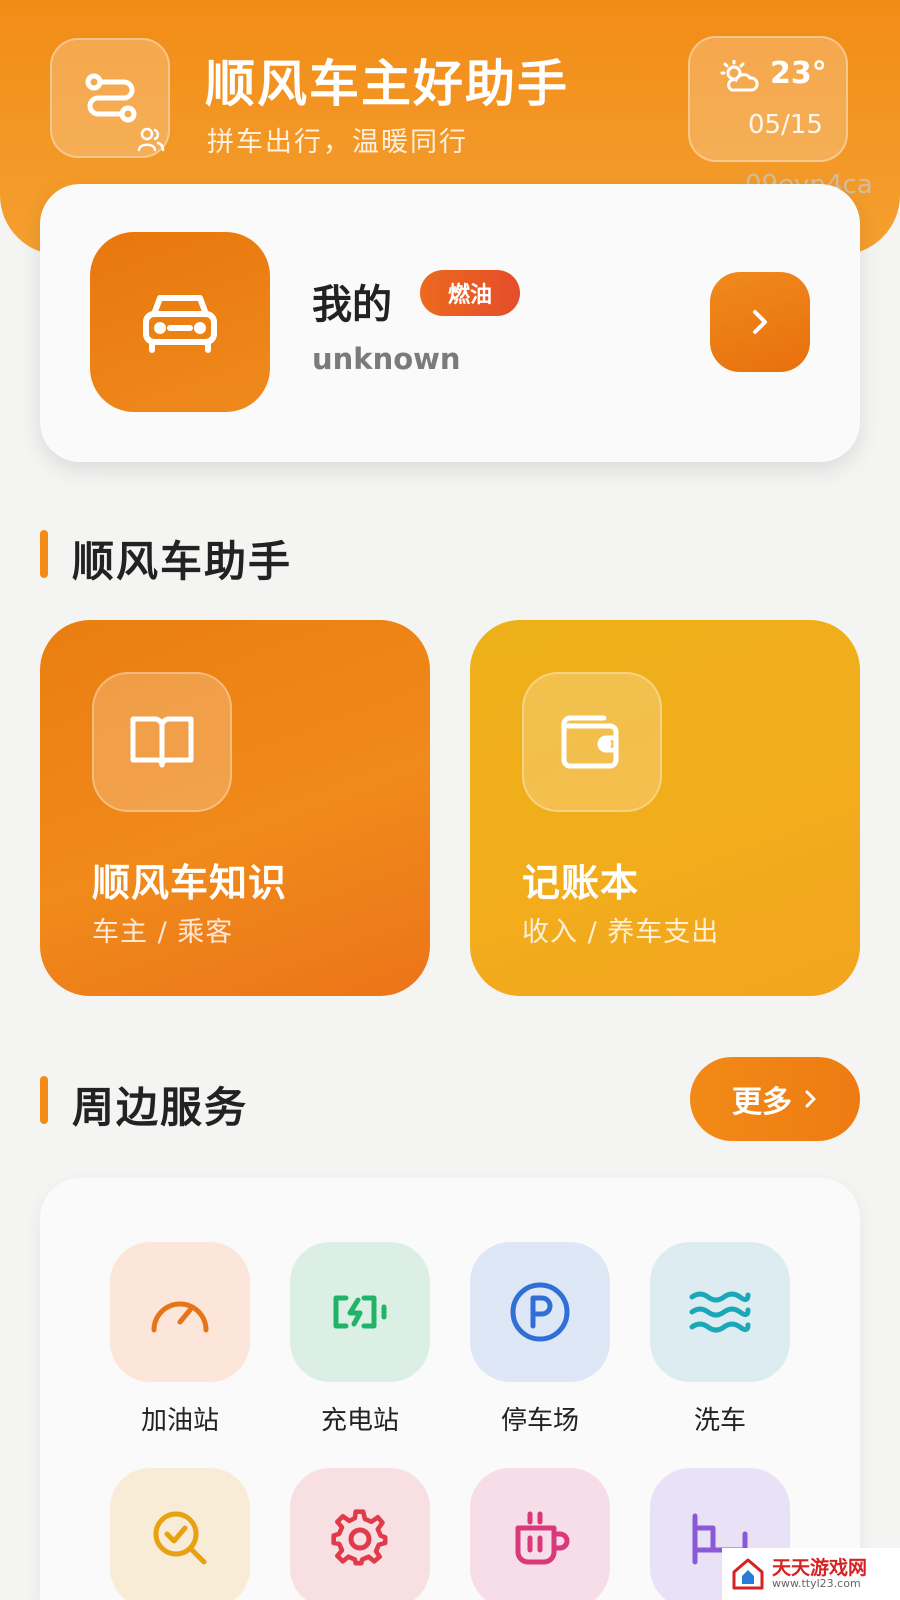 The height and width of the screenshot is (1600, 900). I want to click on car-icon, so click(180, 324).